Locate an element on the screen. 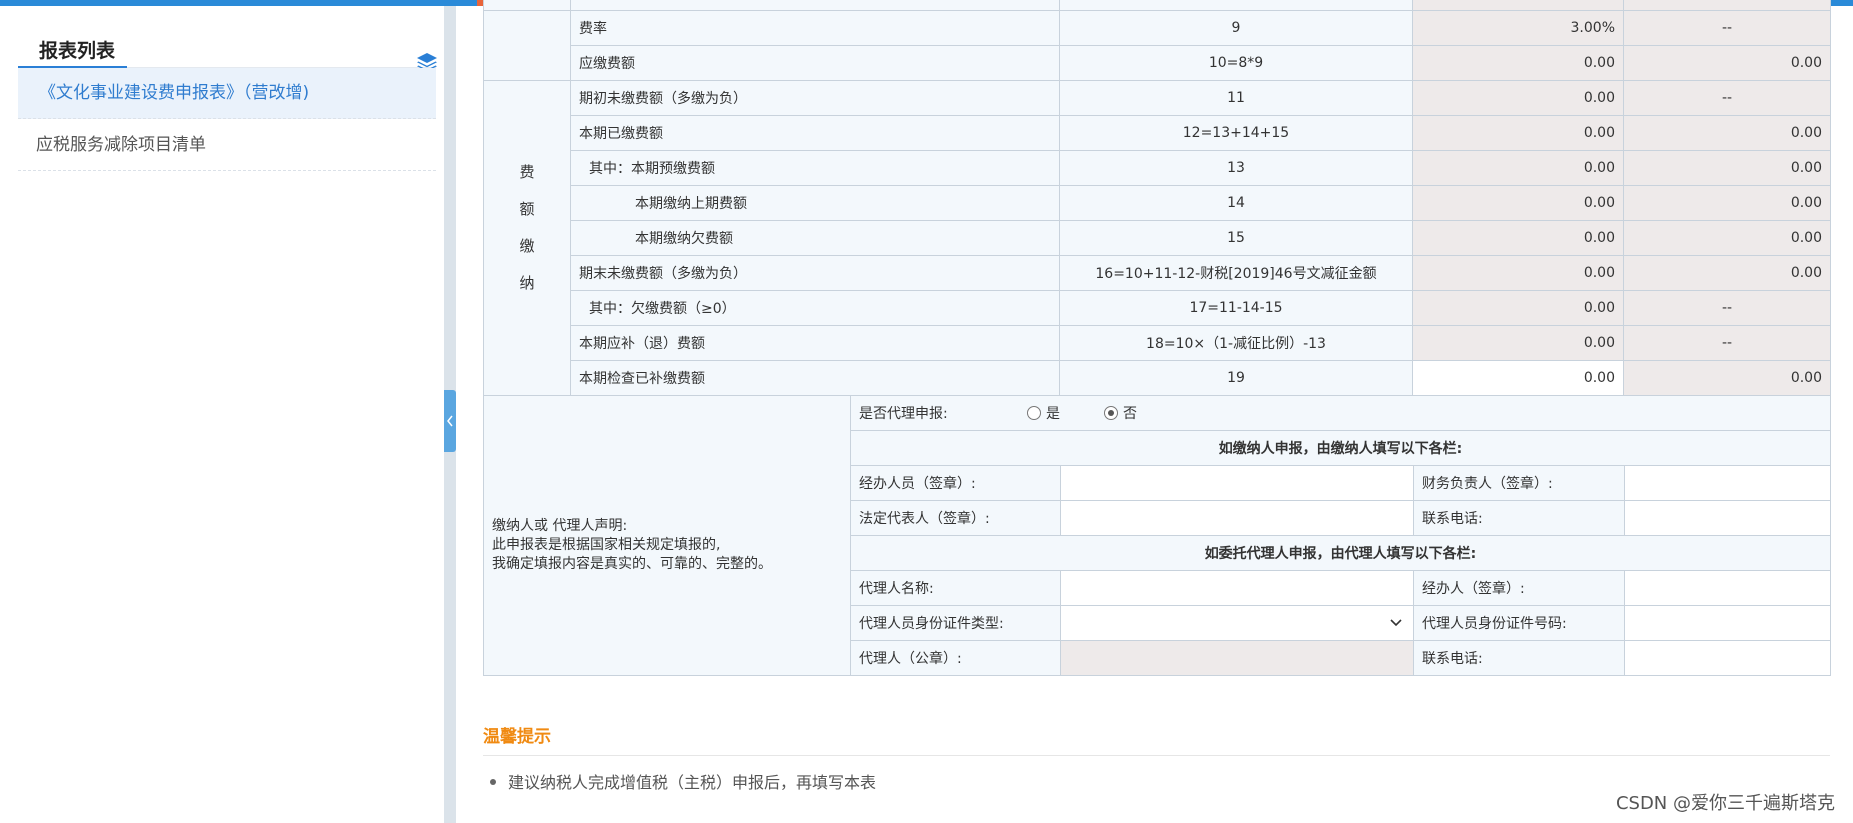  fee-row: 本期缴纳上期费额 14 0.00 0.00 is located at coordinates (1157, 202).